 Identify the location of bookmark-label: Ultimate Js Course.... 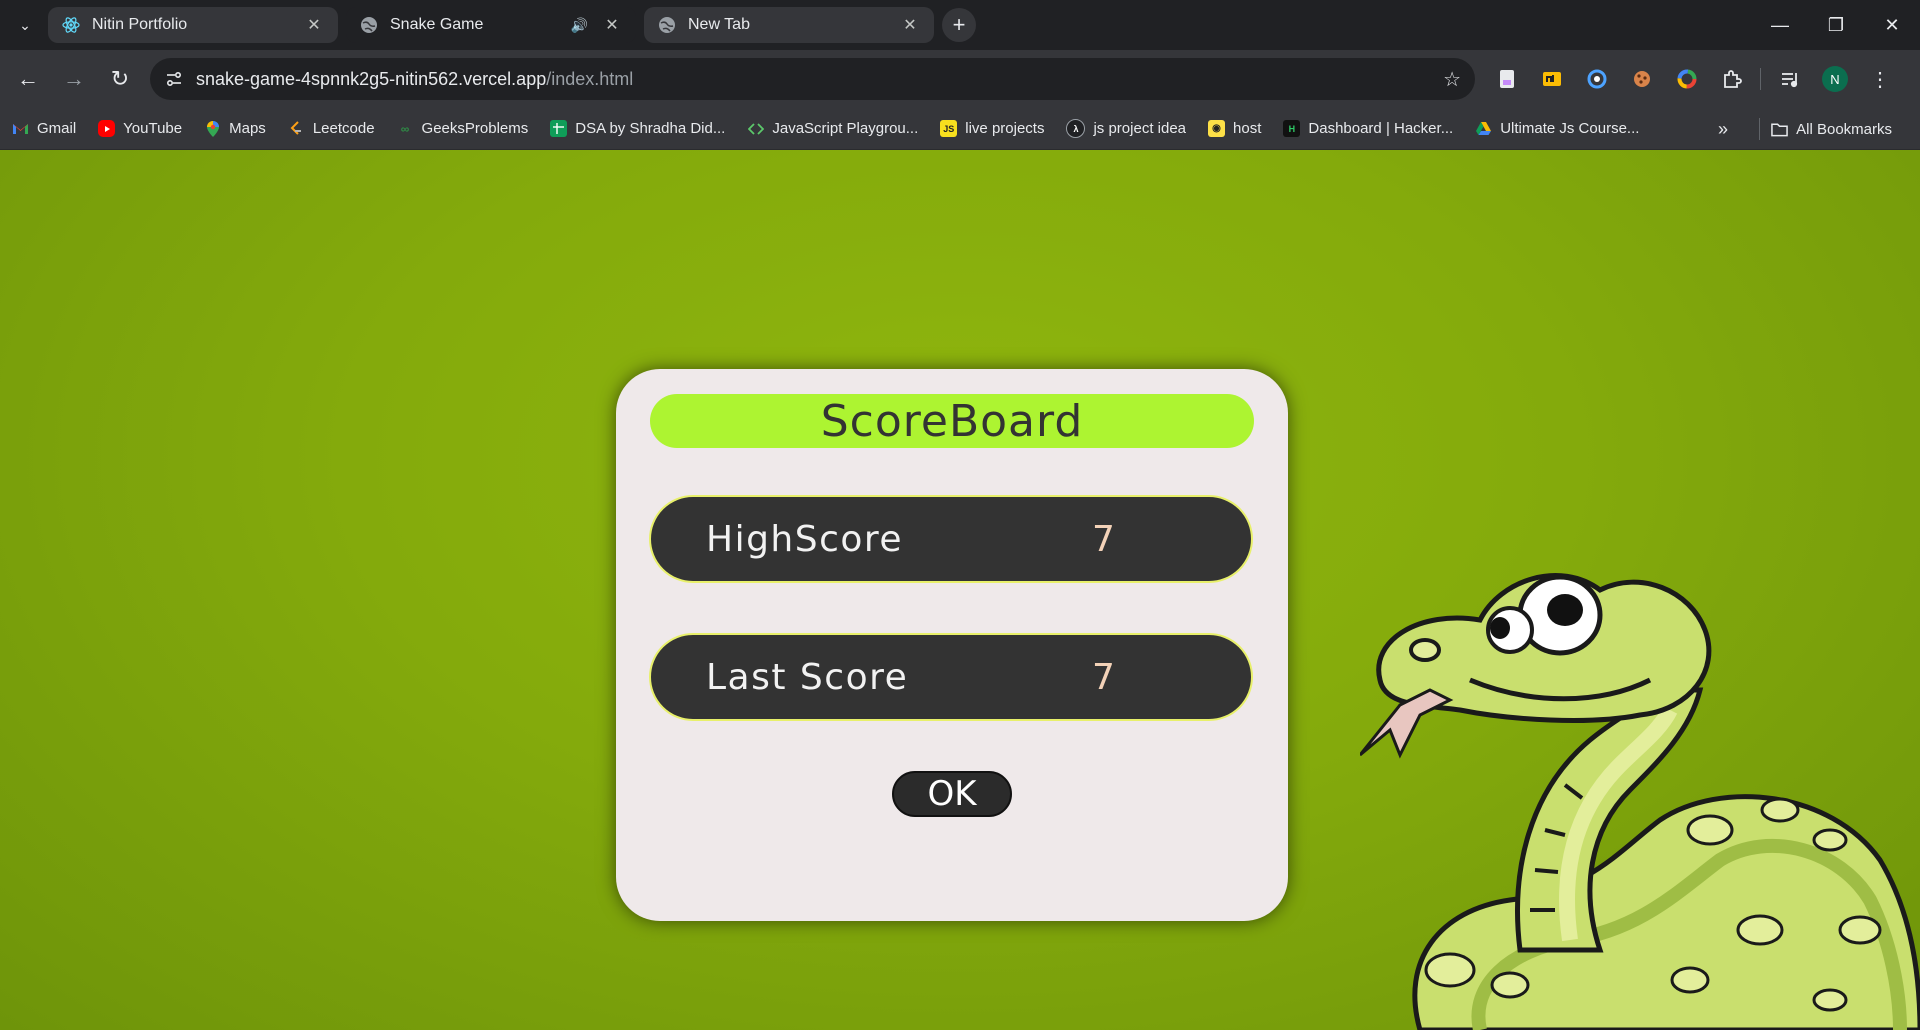
(1570, 128).